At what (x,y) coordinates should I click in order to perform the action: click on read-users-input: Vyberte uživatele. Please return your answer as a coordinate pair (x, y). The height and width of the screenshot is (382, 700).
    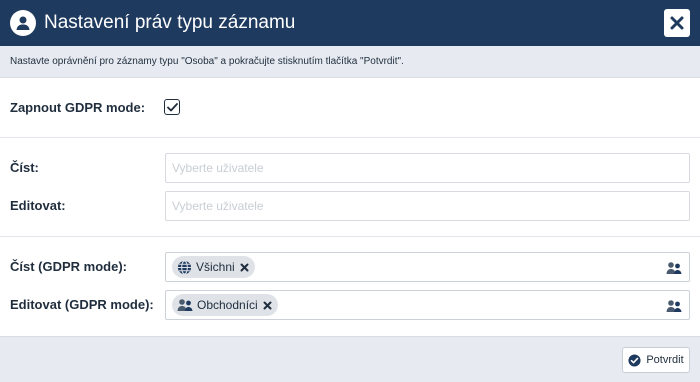
    Looking at the image, I should click on (427, 168).